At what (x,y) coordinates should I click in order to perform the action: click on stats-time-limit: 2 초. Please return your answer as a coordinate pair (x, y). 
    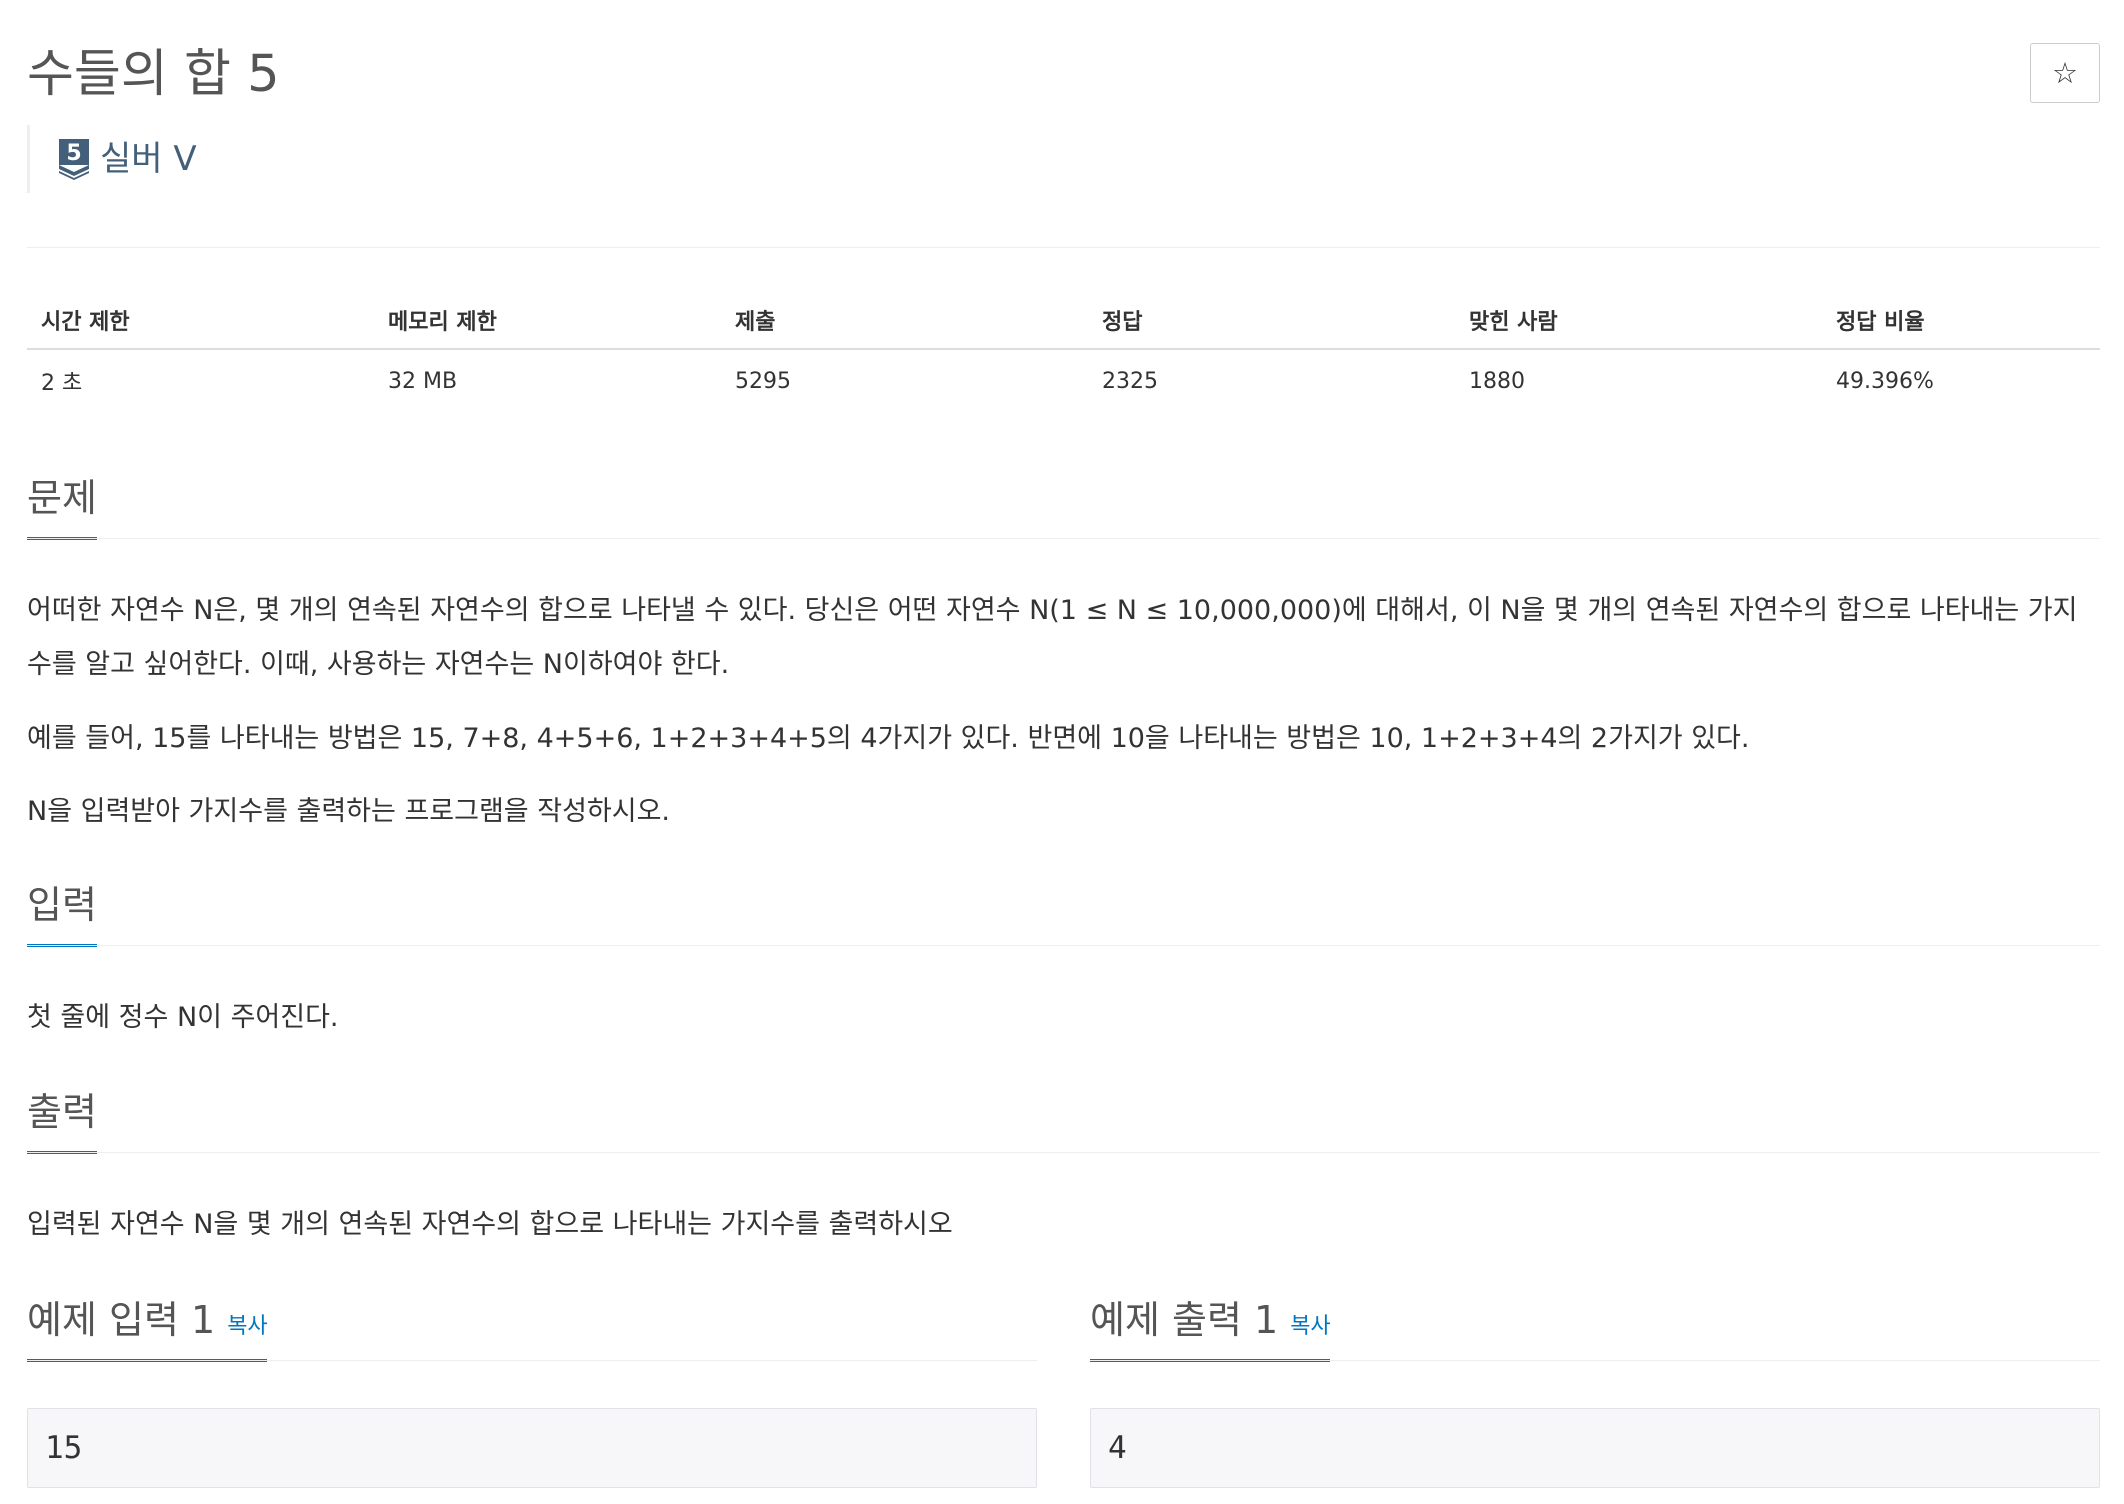
    Looking at the image, I should click on (62, 383).